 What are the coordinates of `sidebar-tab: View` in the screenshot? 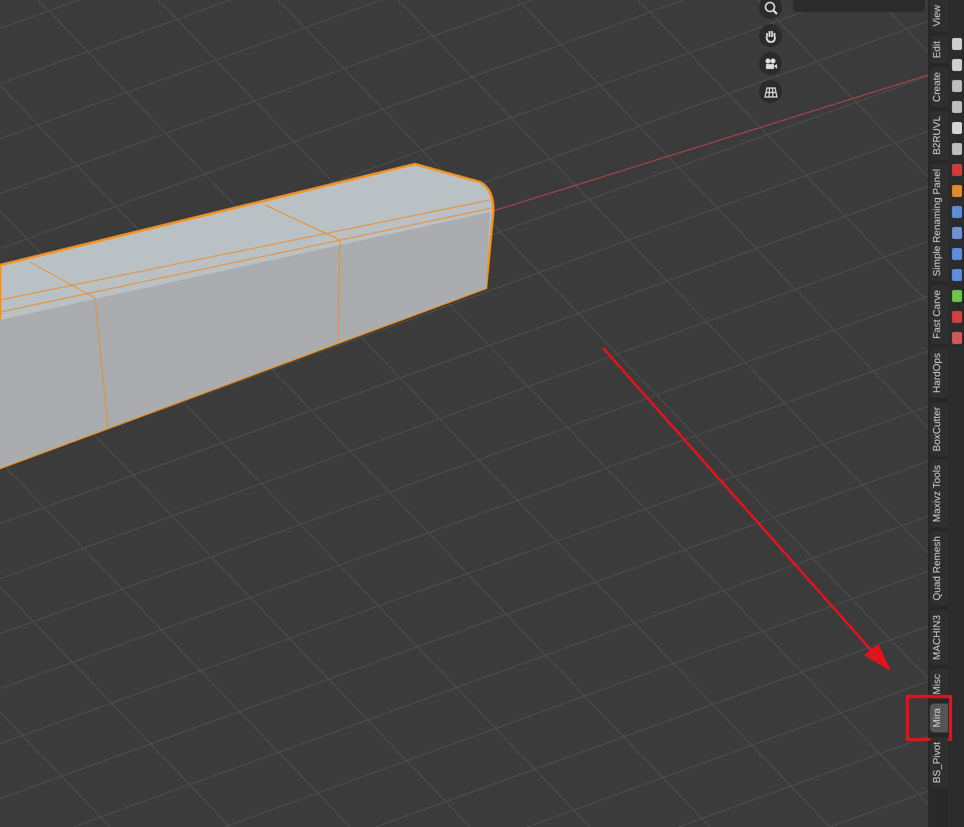 It's located at (939, 16).